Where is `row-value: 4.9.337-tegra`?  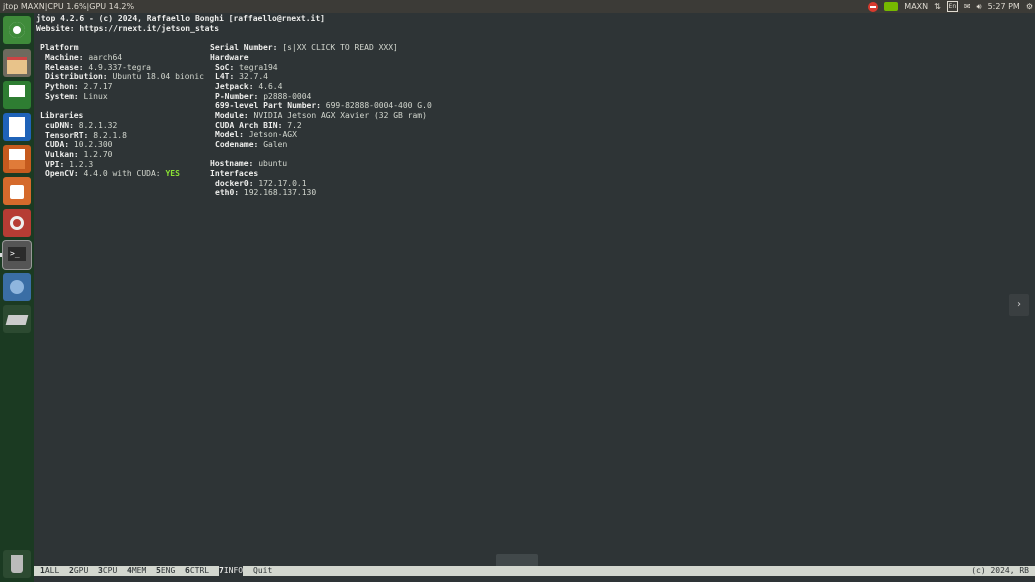
row-value: 4.9.337-tegra is located at coordinates (119, 67).